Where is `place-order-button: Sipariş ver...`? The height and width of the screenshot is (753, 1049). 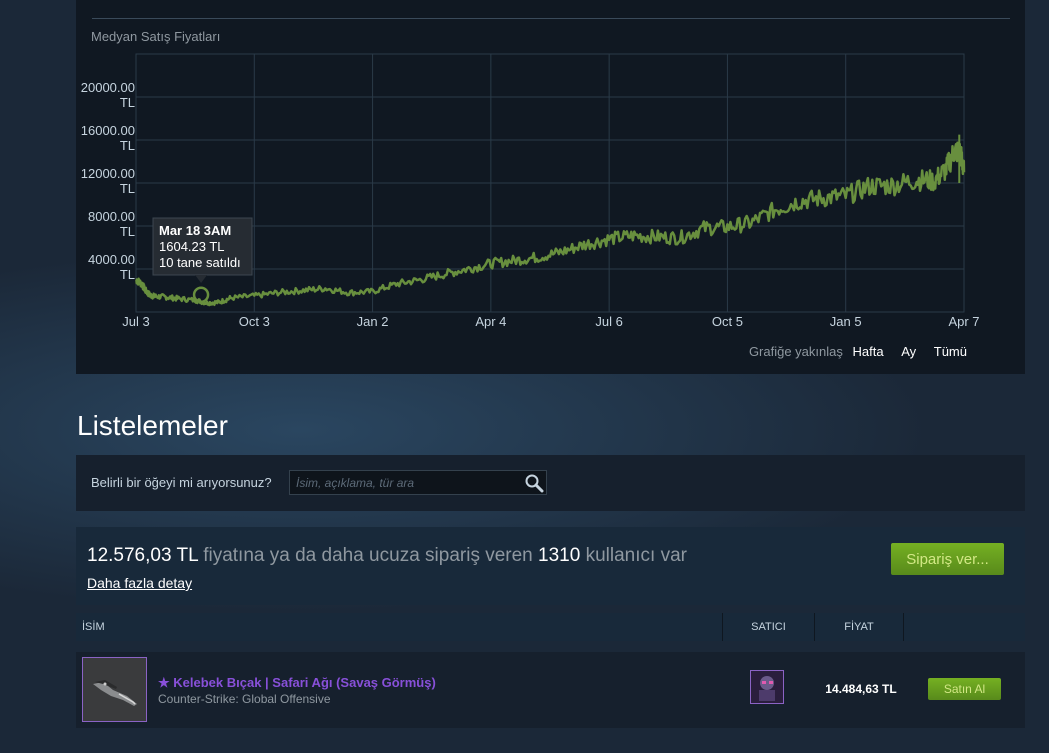
place-order-button: Sipariş ver... is located at coordinates (947, 559).